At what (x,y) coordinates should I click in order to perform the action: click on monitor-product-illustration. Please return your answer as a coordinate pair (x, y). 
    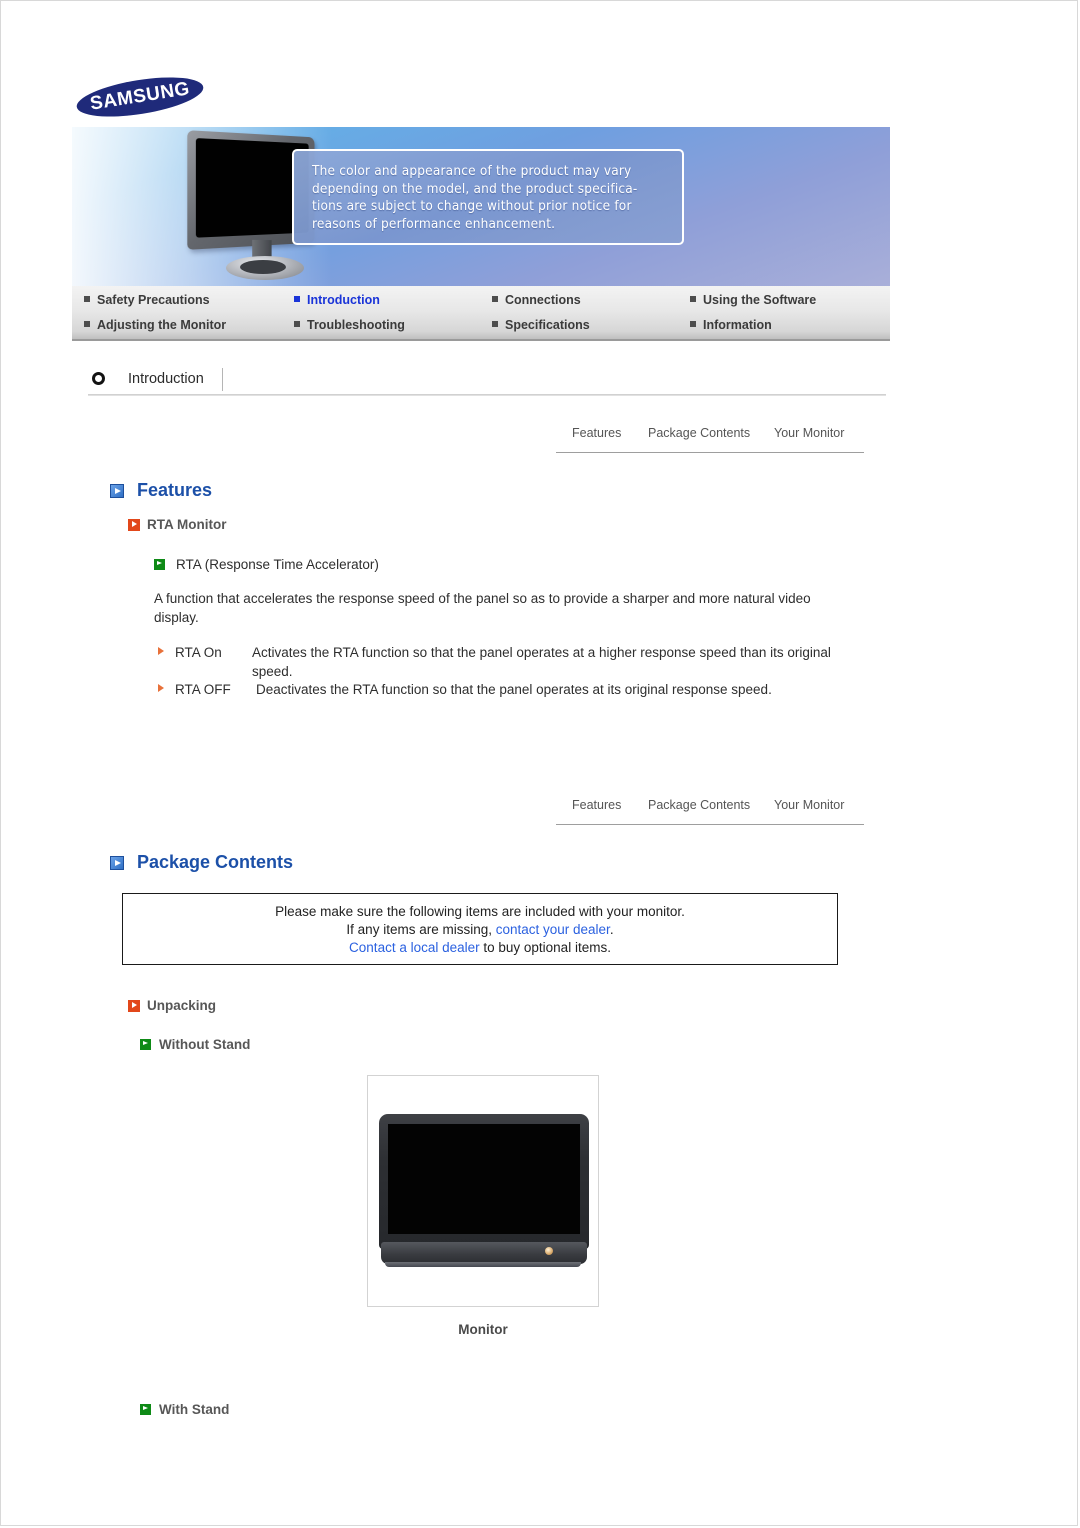
    Looking at the image, I should click on (484, 1193).